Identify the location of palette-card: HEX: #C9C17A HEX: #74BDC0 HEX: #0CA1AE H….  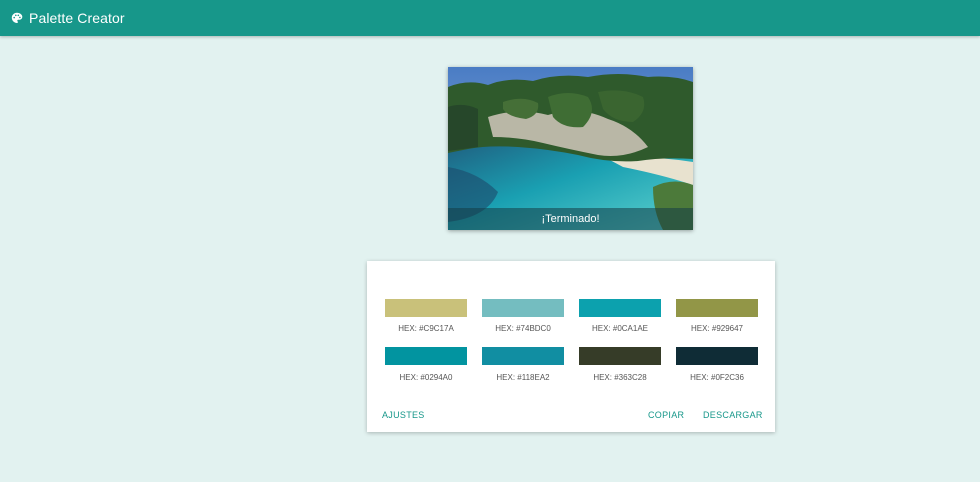
(571, 346).